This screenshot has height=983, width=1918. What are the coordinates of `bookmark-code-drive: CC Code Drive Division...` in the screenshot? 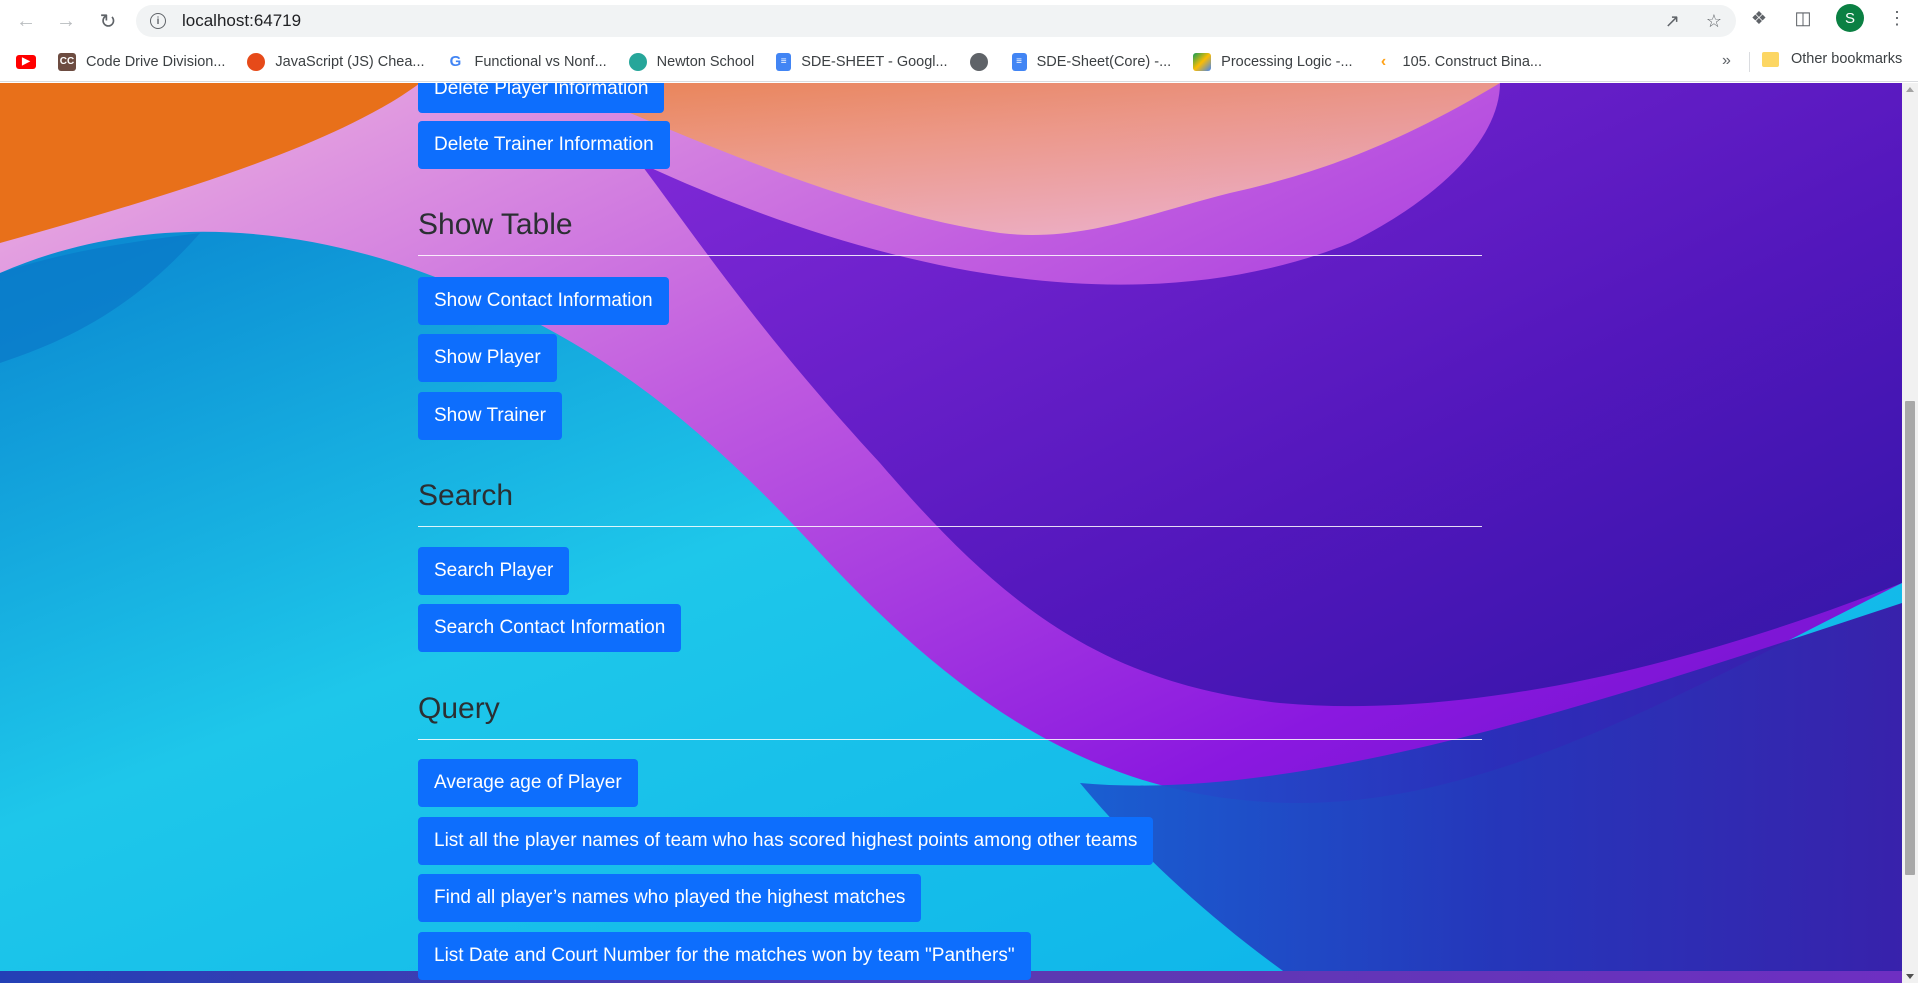 It's located at (142, 61).